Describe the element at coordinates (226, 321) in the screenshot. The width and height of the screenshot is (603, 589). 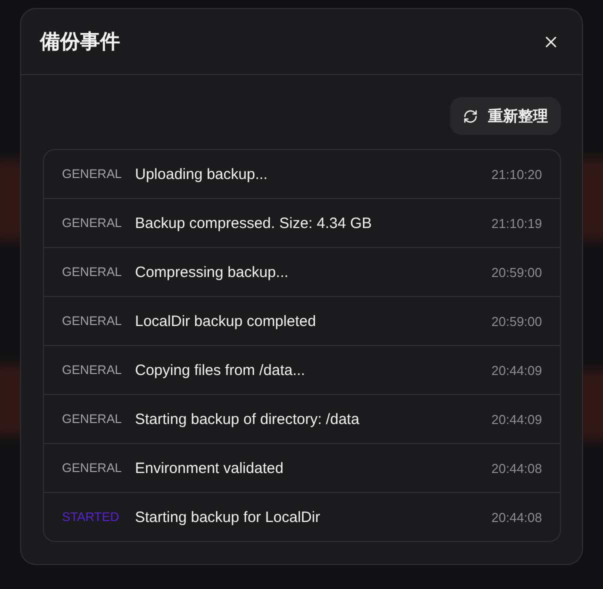
I see `event-message: LocalDir backup completed` at that location.